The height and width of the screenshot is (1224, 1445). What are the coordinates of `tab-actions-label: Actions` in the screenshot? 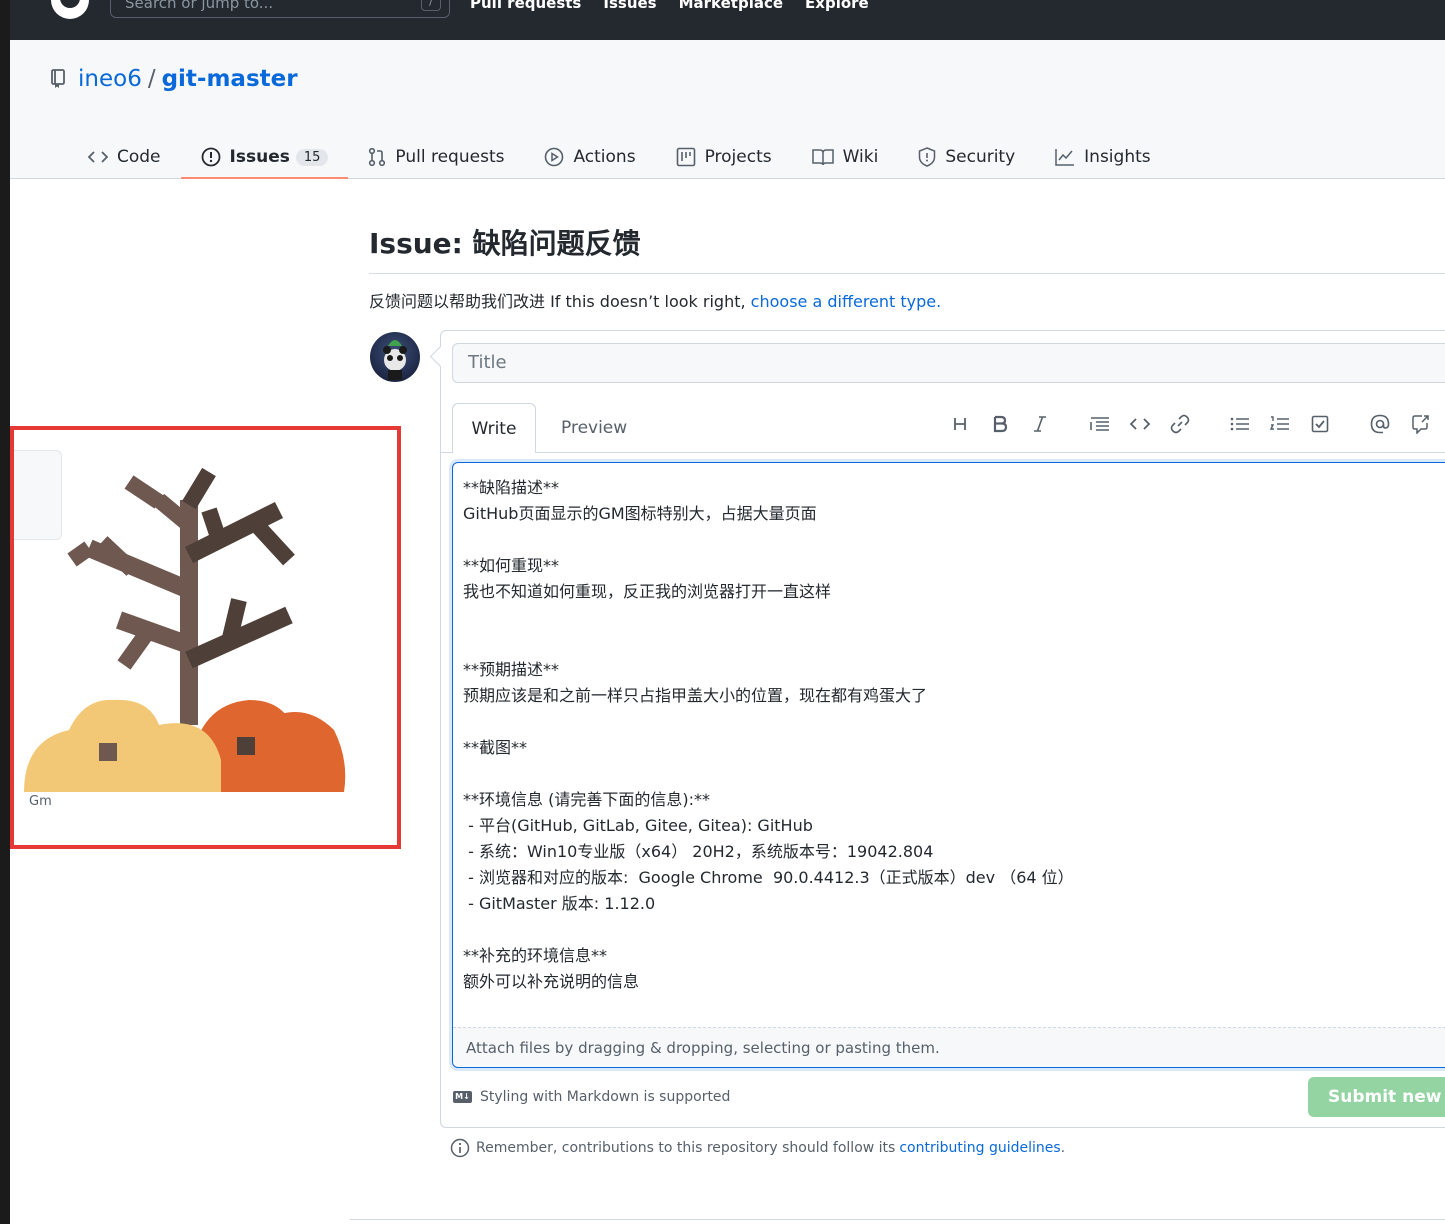 It's located at (604, 157).